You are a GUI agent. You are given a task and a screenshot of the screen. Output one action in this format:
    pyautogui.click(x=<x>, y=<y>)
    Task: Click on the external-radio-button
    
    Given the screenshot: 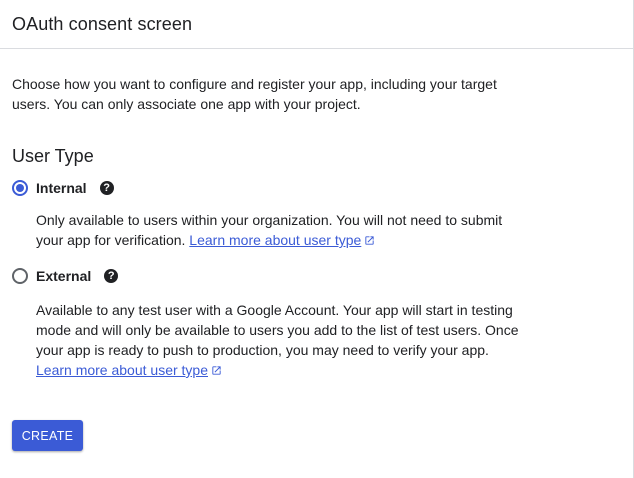 What is the action you would take?
    pyautogui.click(x=20, y=276)
    